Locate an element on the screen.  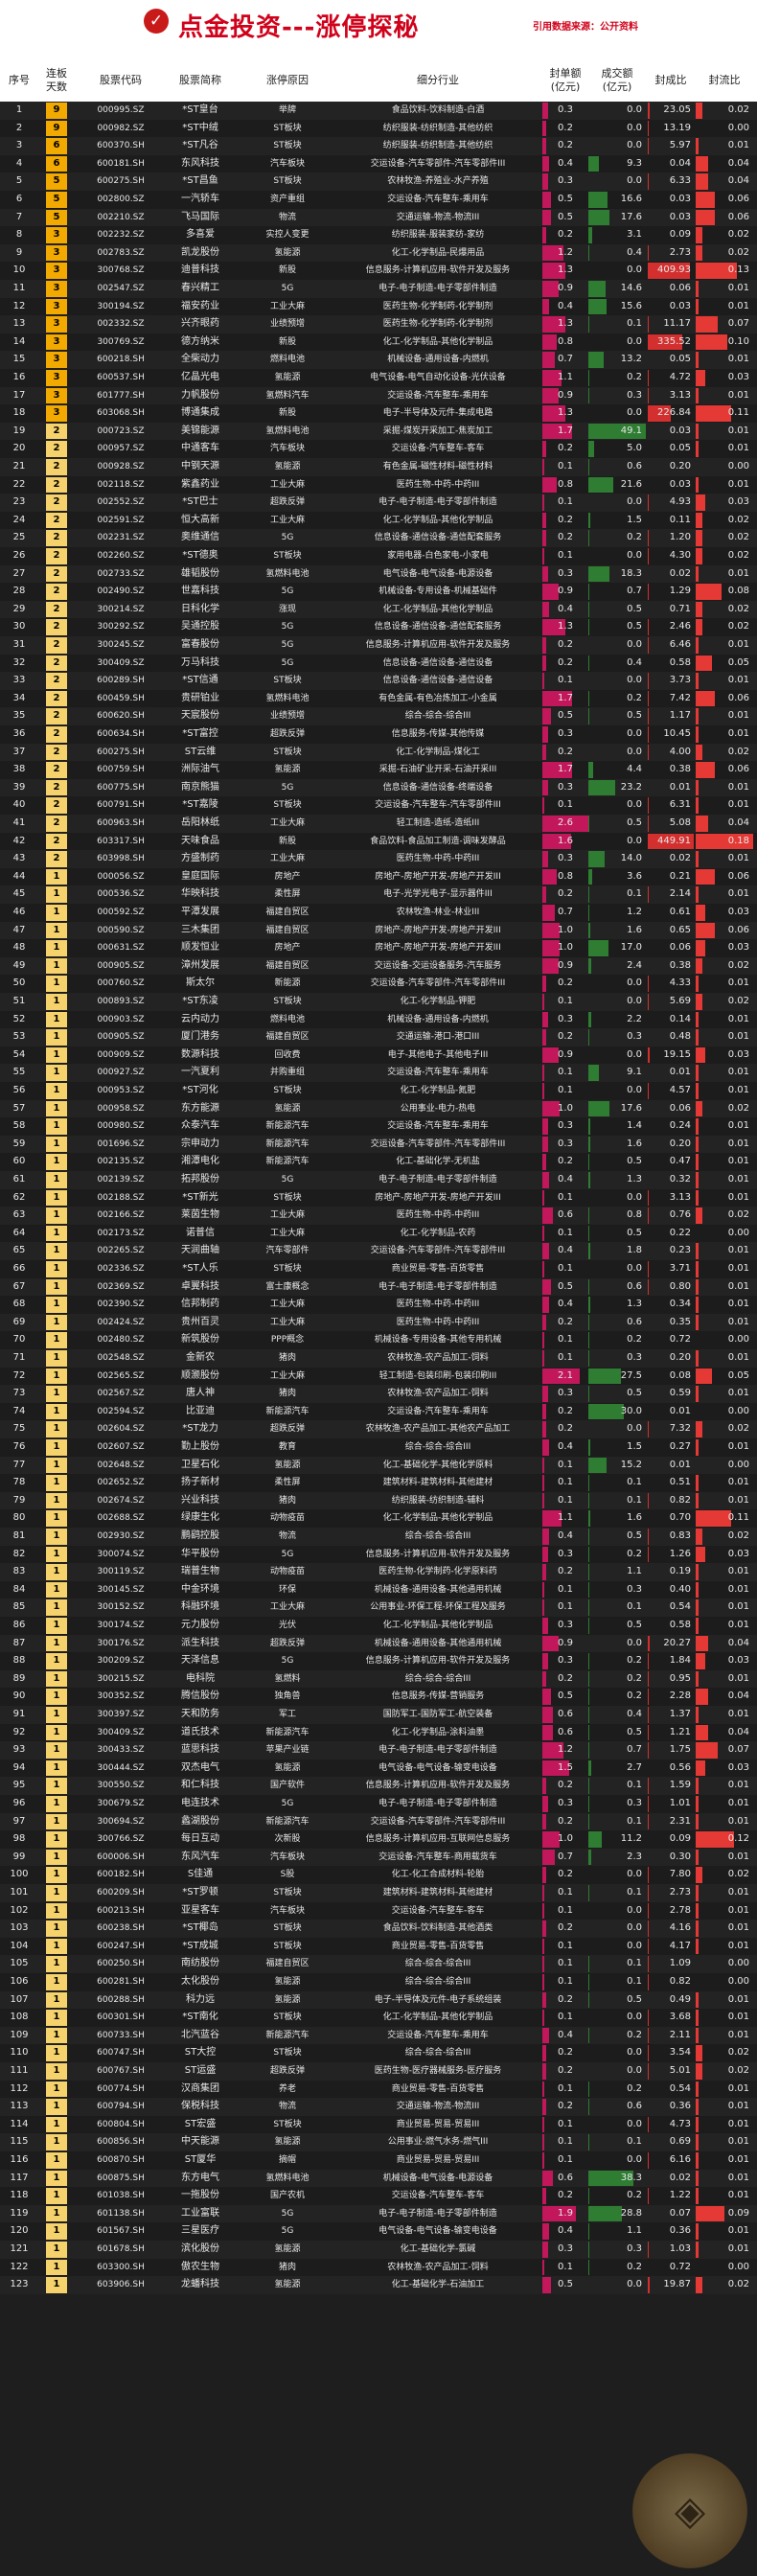
row-seq: 34 is located at coordinates (19, 697).